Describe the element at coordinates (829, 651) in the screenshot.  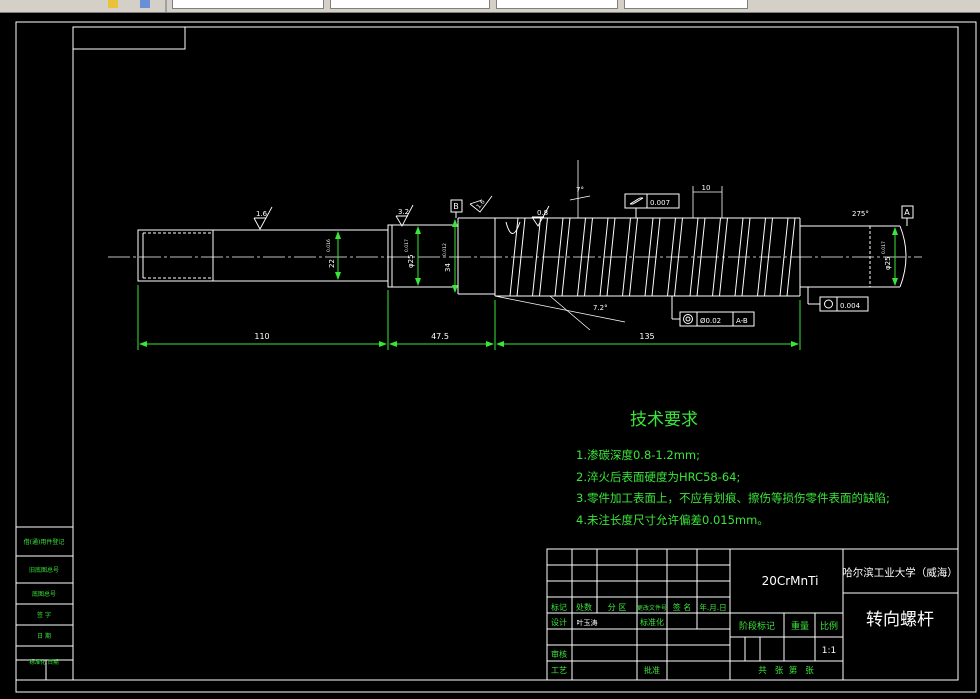
I see `scale-value: 1:1` at that location.